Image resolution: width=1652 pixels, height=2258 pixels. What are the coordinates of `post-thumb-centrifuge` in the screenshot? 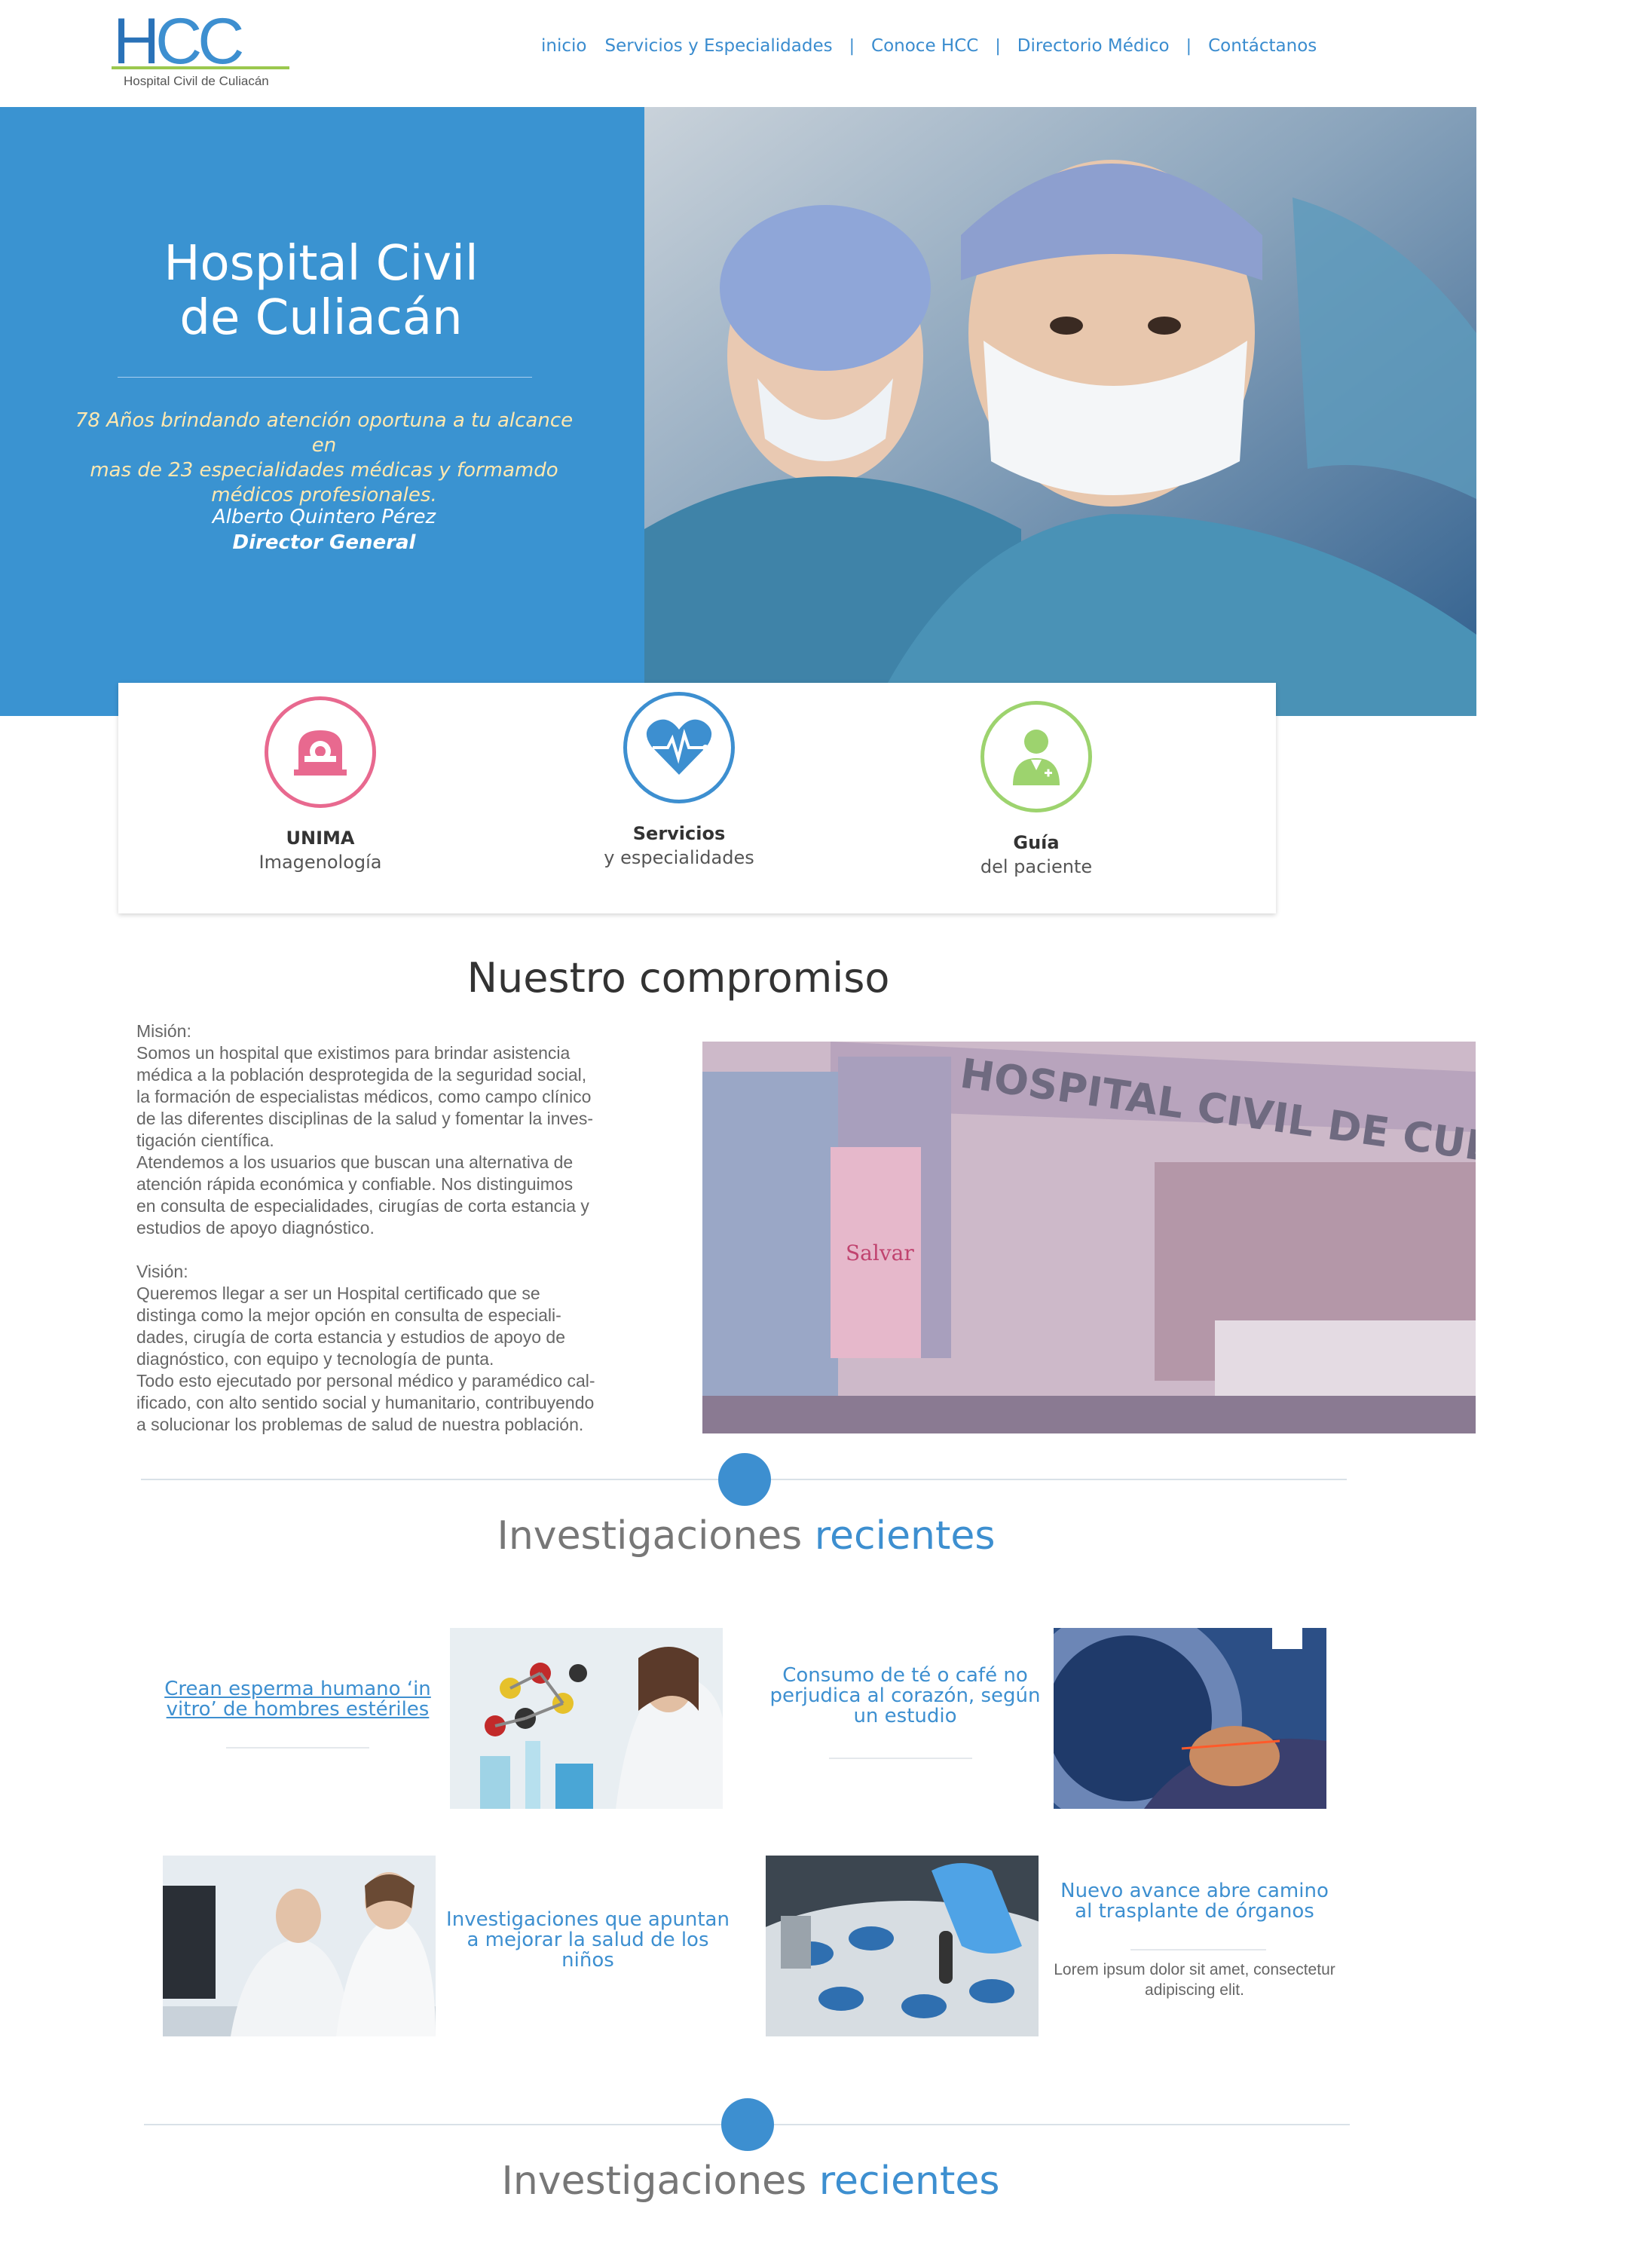 It's located at (903, 1946).